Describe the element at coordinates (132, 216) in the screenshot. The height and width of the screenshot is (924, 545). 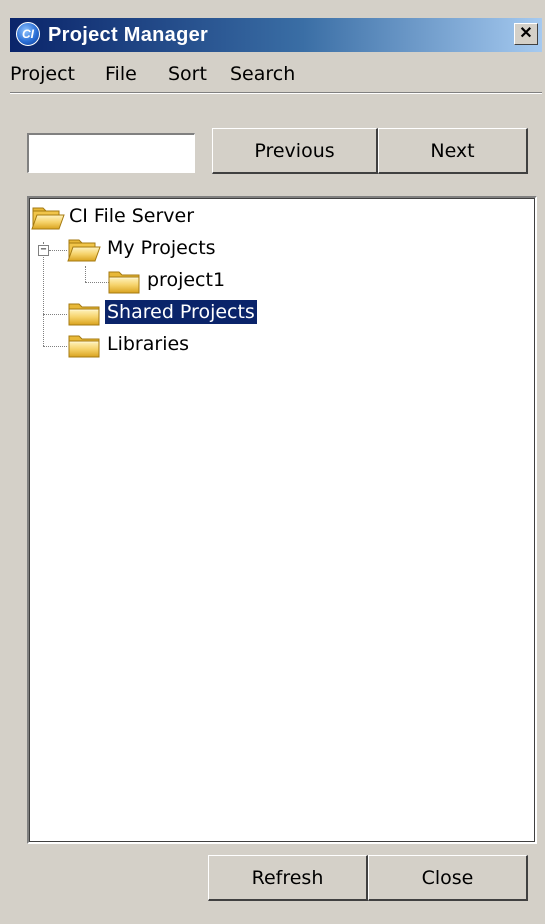
I see `tree-label-root: CI File Server` at that location.